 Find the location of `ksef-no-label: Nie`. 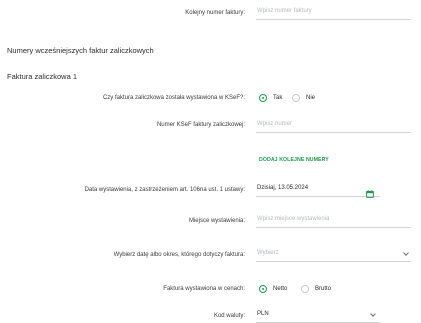

ksef-no-label: Nie is located at coordinates (310, 98).